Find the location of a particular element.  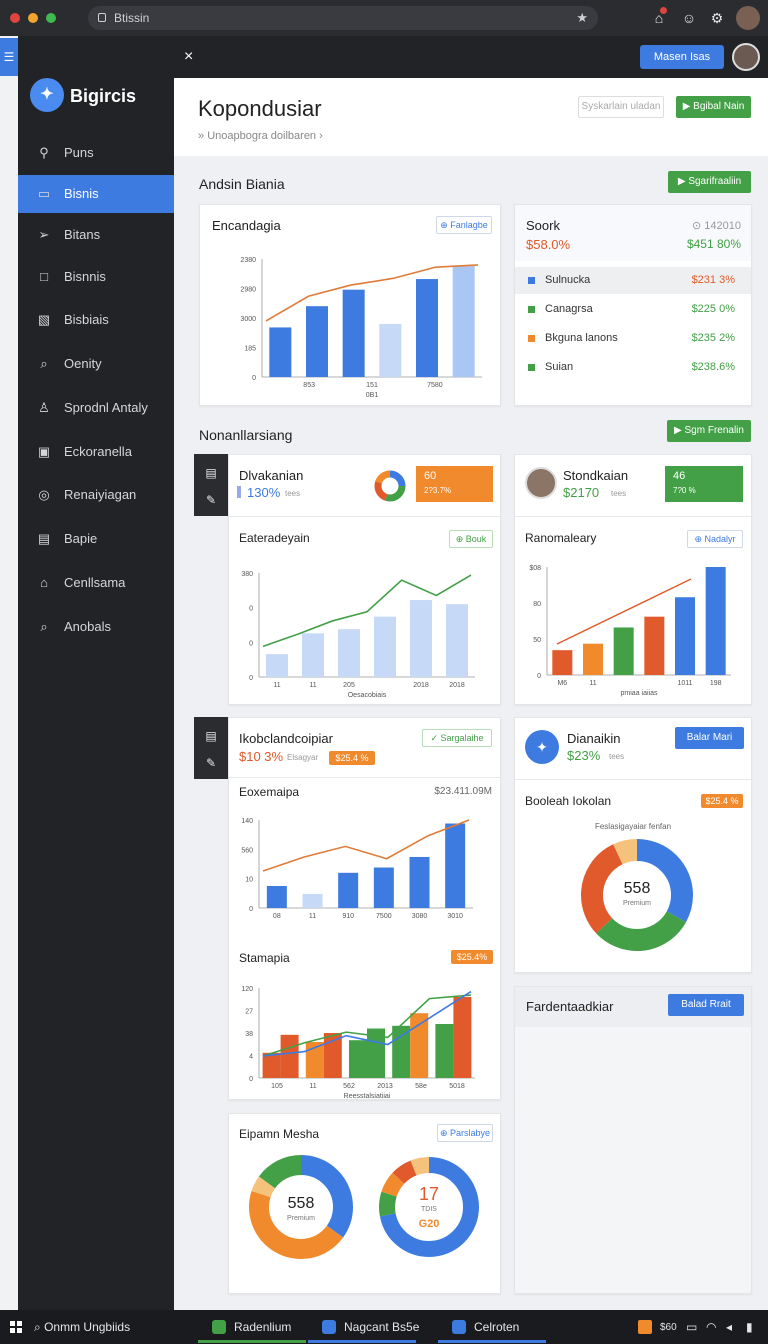

volume-icon: ◂ is located at coordinates (729, 1327).